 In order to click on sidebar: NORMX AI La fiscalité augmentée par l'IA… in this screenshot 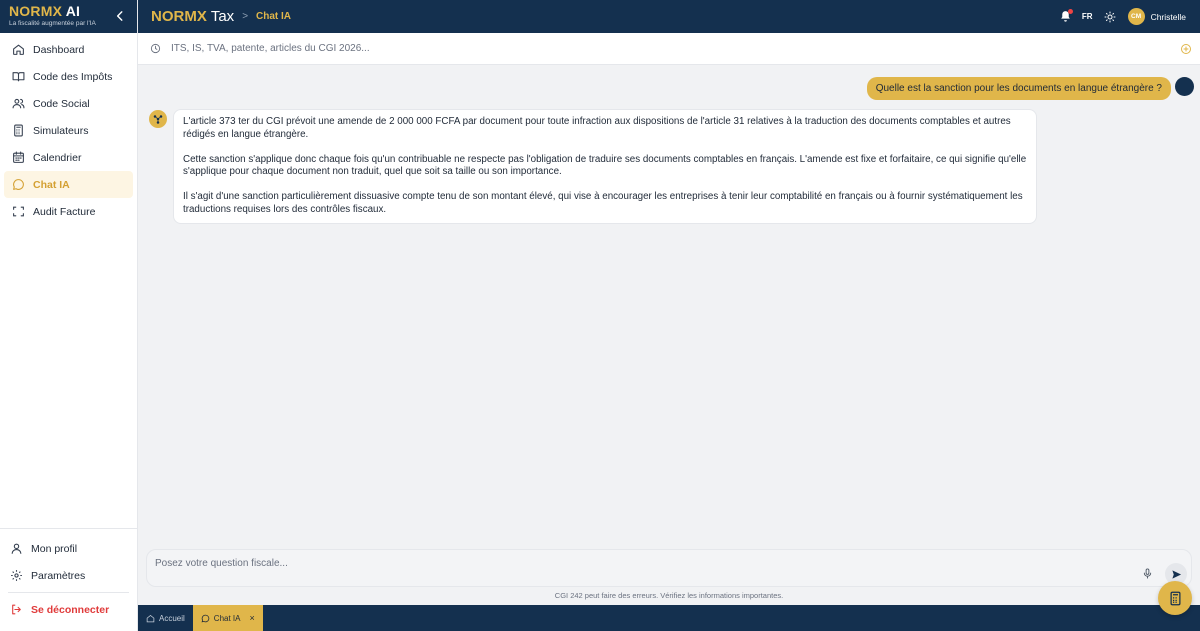, I will do `click(69, 315)`.